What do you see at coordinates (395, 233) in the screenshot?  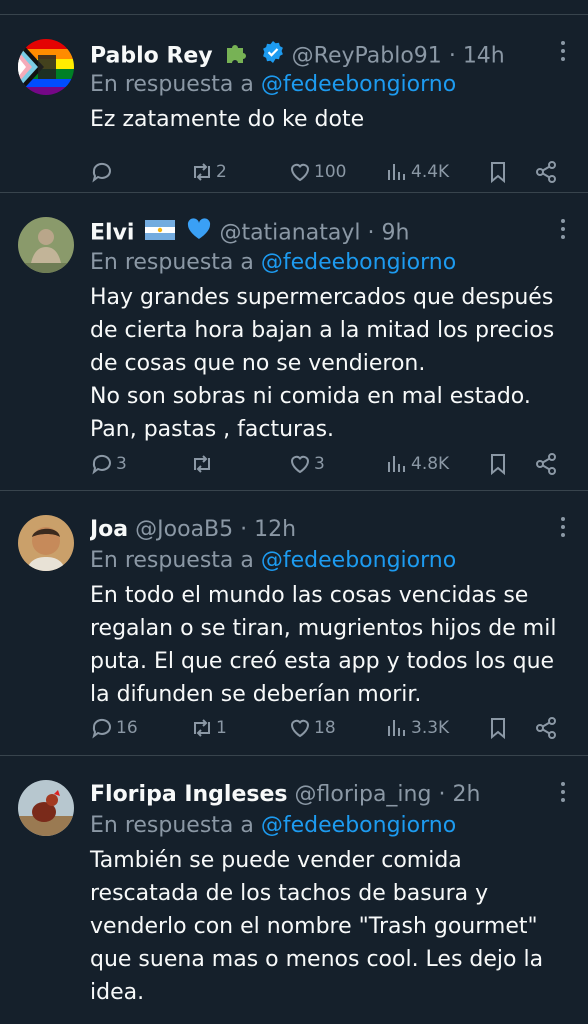 I see `timestamp: 9h` at bounding box center [395, 233].